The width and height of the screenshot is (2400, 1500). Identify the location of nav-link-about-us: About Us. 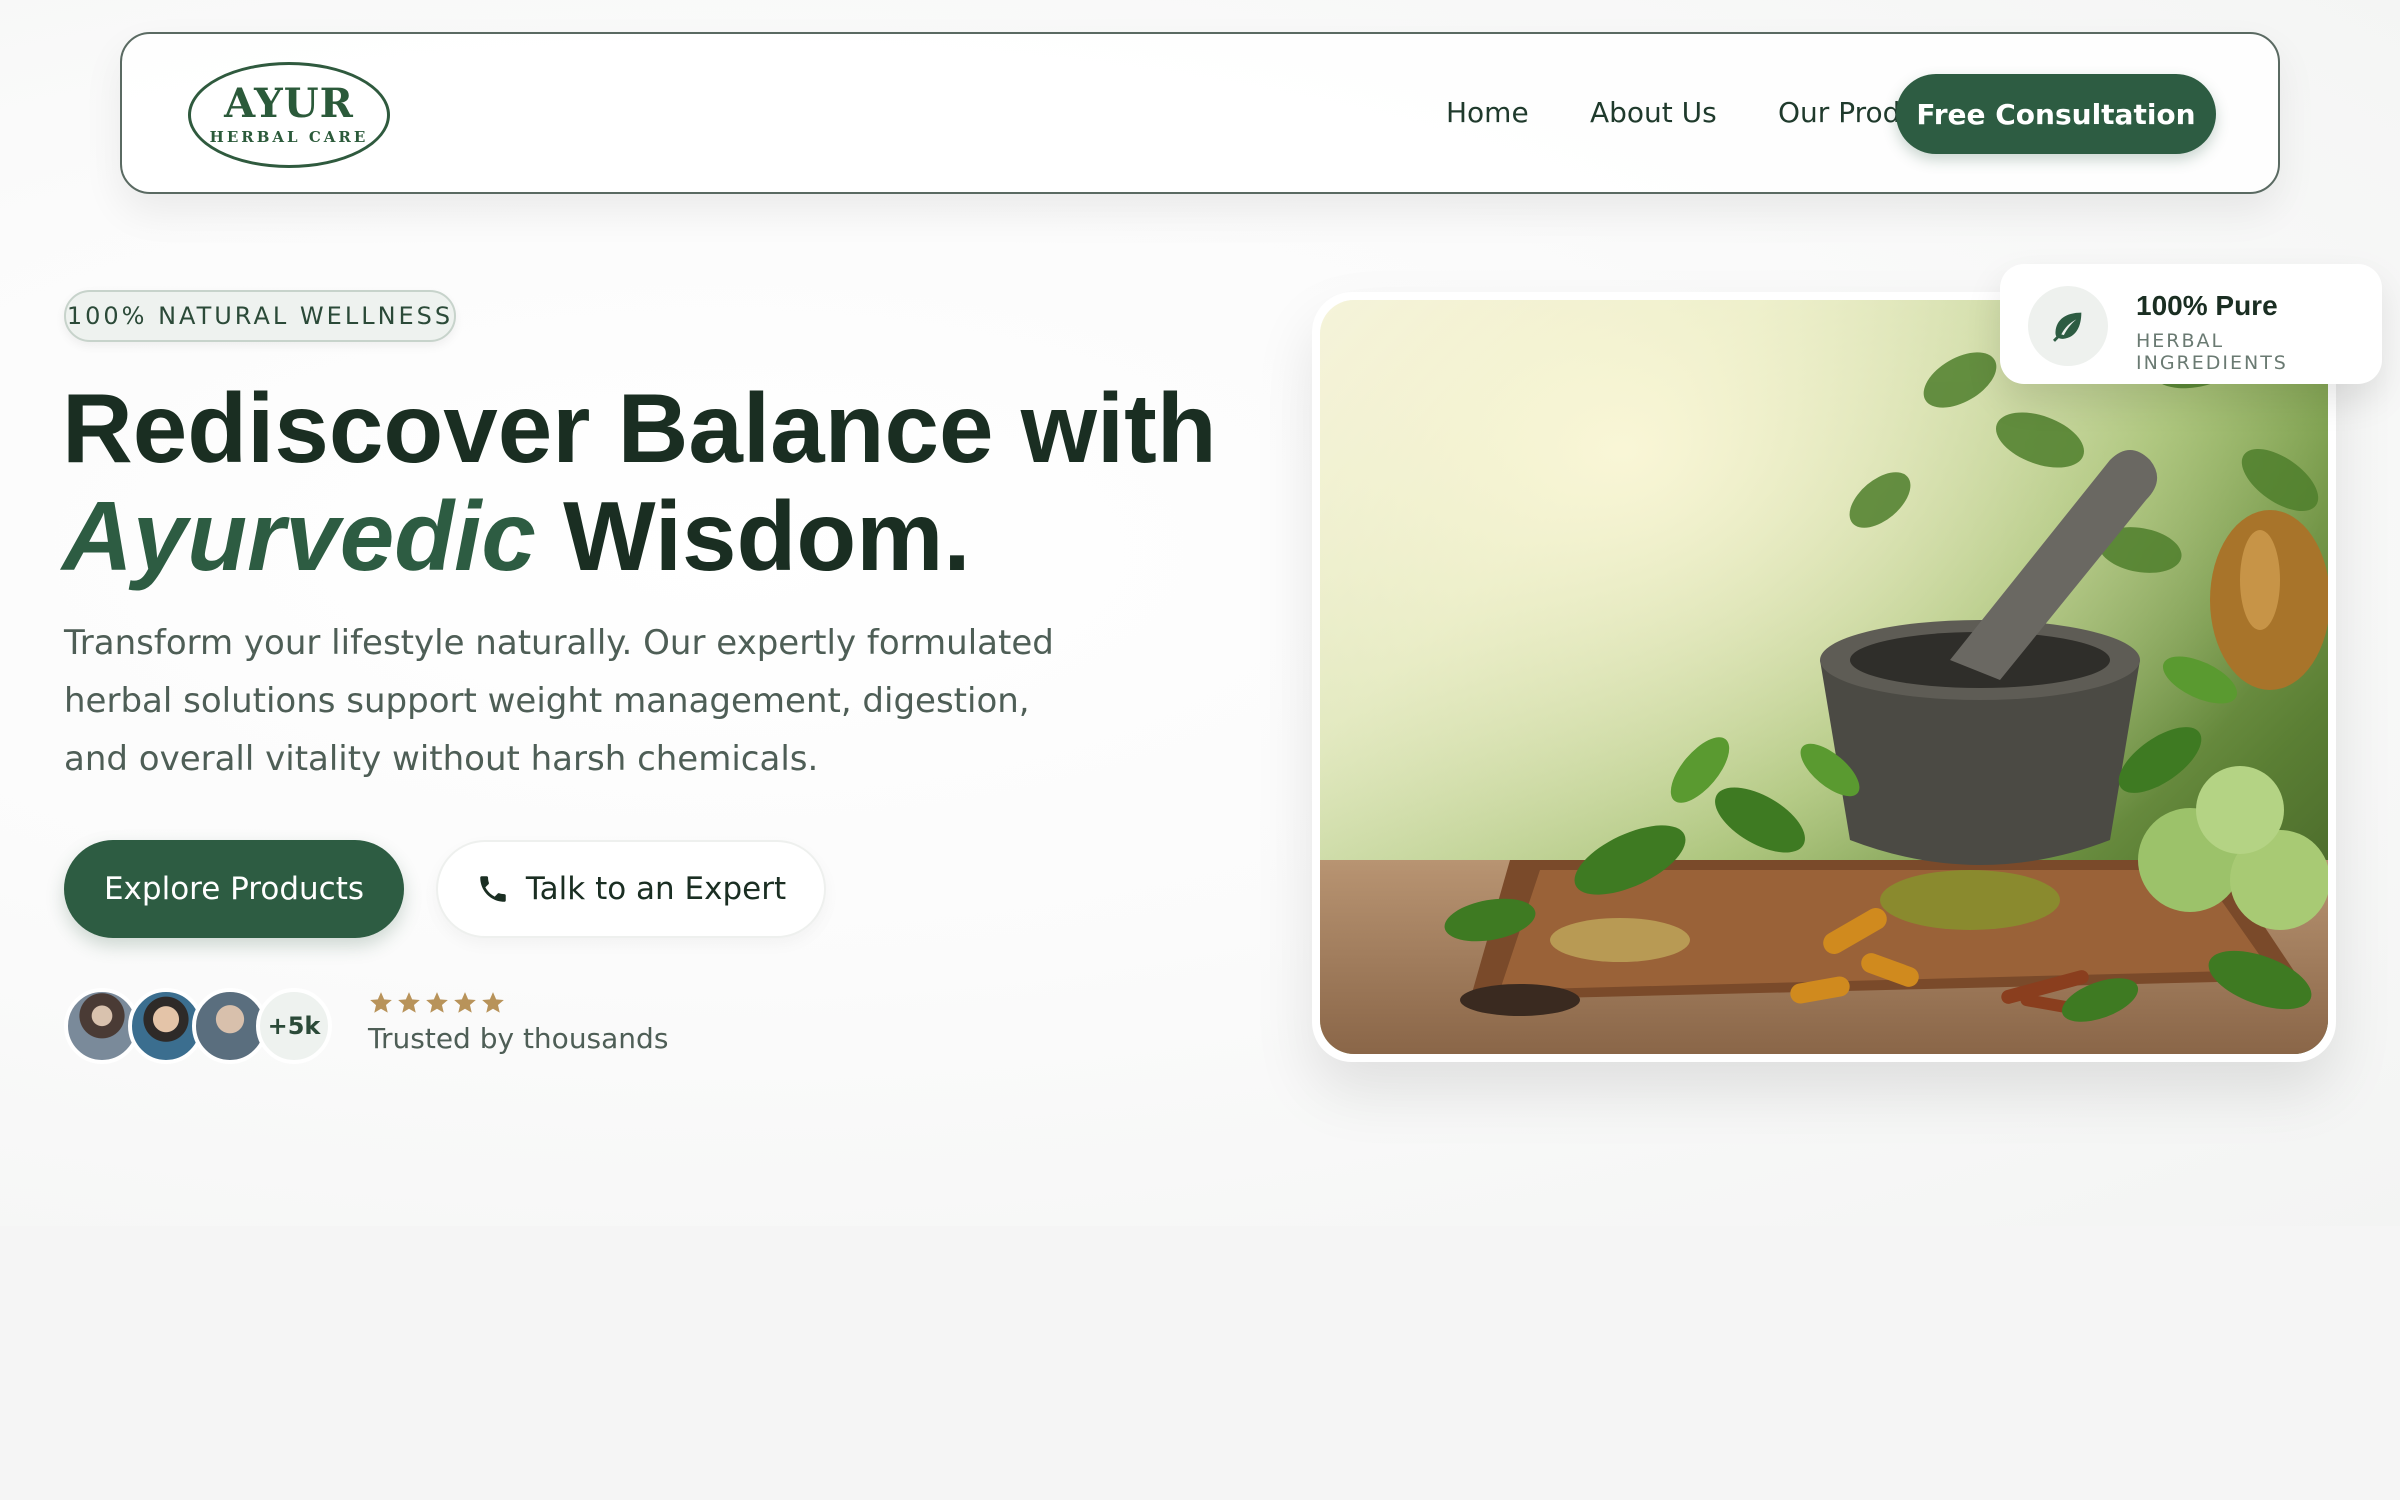
(1653, 112).